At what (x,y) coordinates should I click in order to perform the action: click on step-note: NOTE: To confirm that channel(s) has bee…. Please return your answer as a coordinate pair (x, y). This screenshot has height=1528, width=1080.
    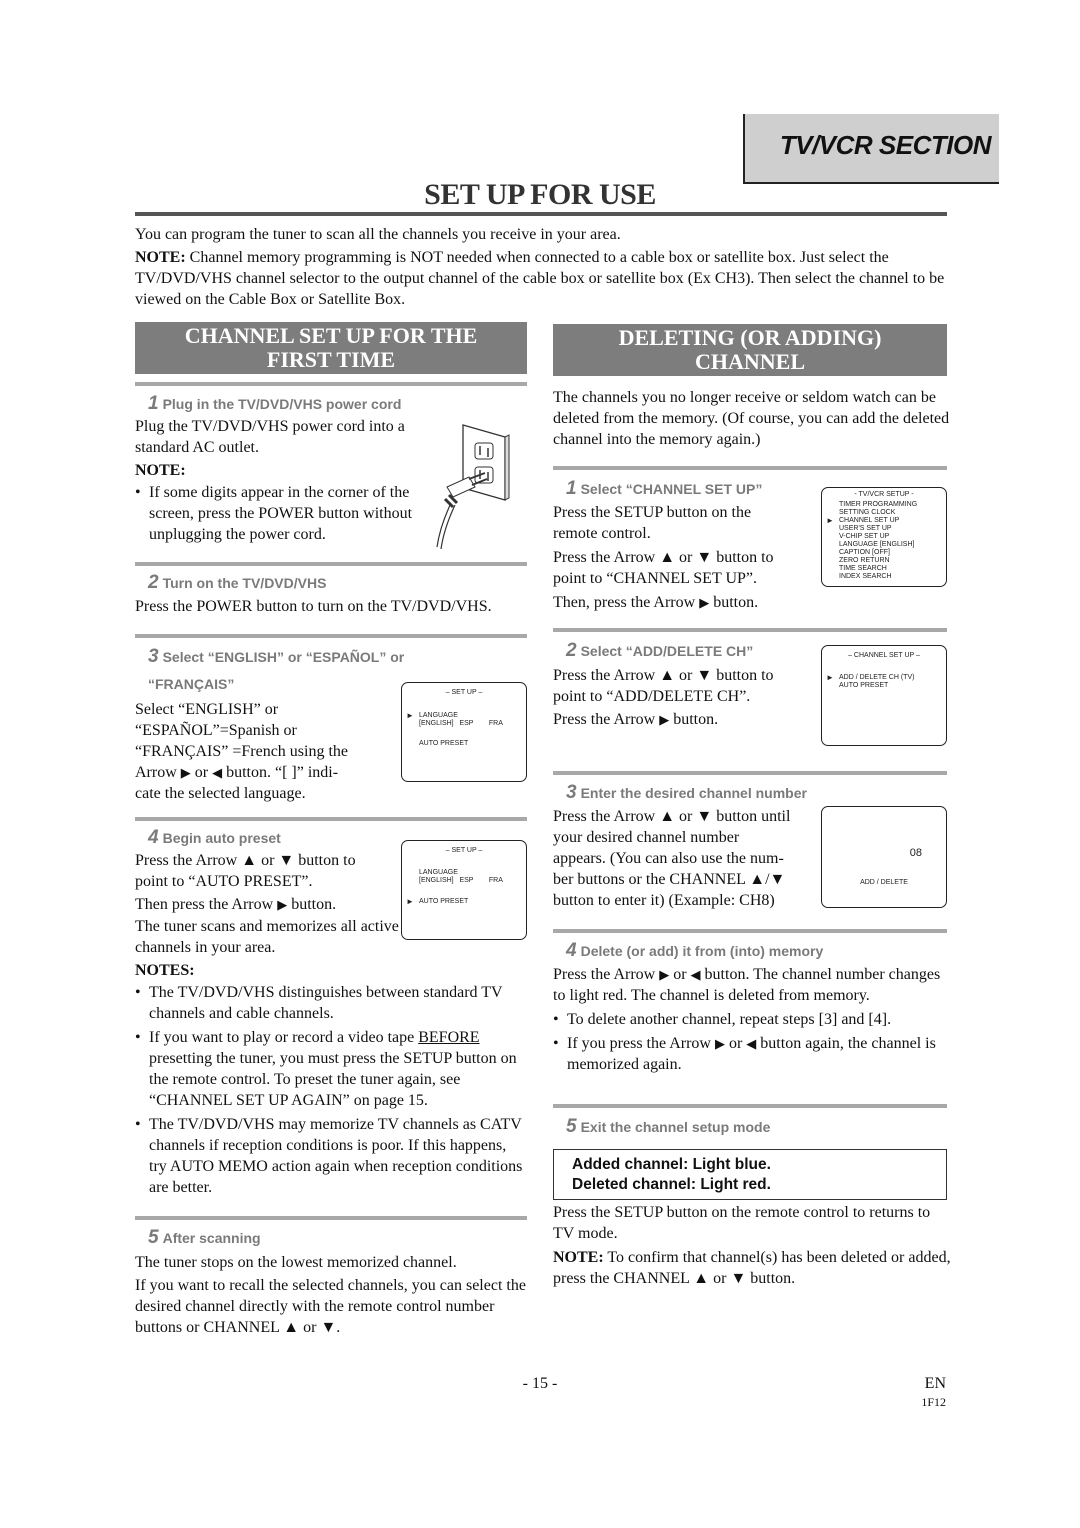
    Looking at the image, I should click on (753, 1268).